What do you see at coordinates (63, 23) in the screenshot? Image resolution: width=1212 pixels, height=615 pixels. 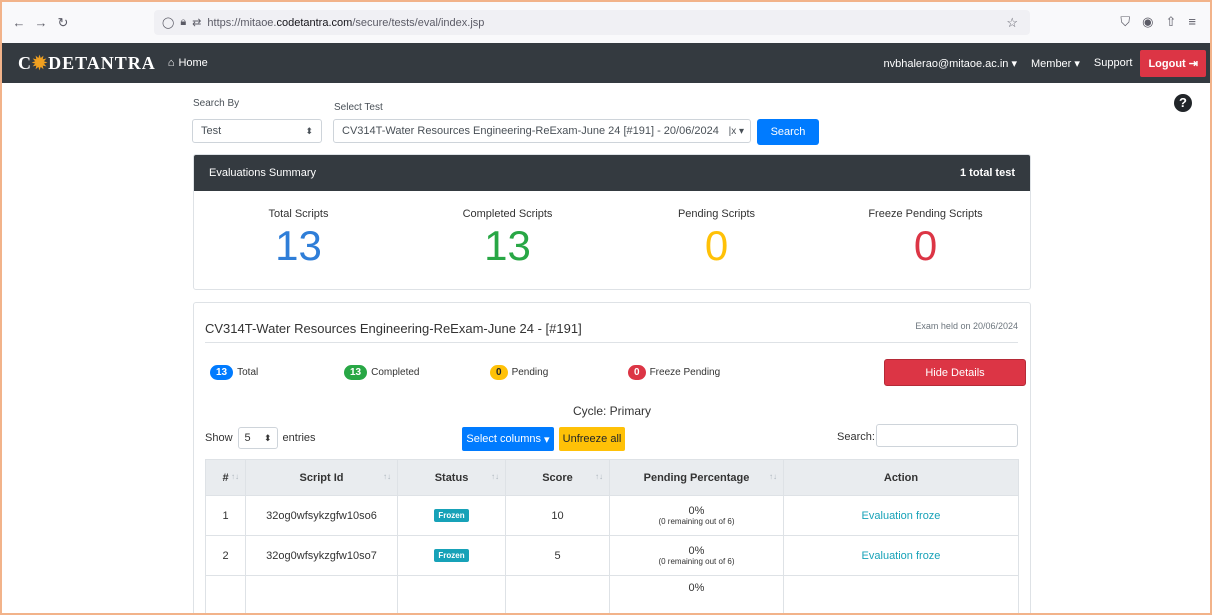 I see `reload-icon: ↻` at bounding box center [63, 23].